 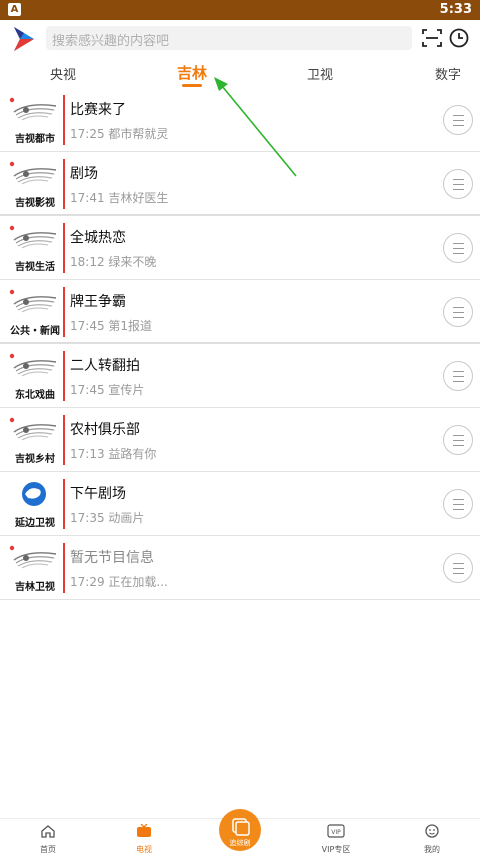 What do you see at coordinates (459, 38) in the screenshot?
I see `history-clock-icon` at bounding box center [459, 38].